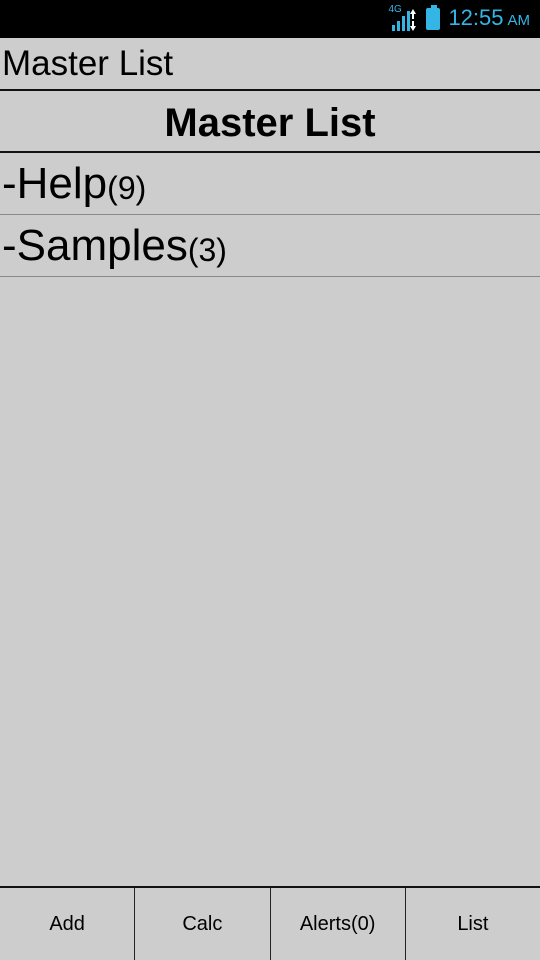 The width and height of the screenshot is (540, 960). What do you see at coordinates (270, 90) in the screenshot?
I see `title-divider` at bounding box center [270, 90].